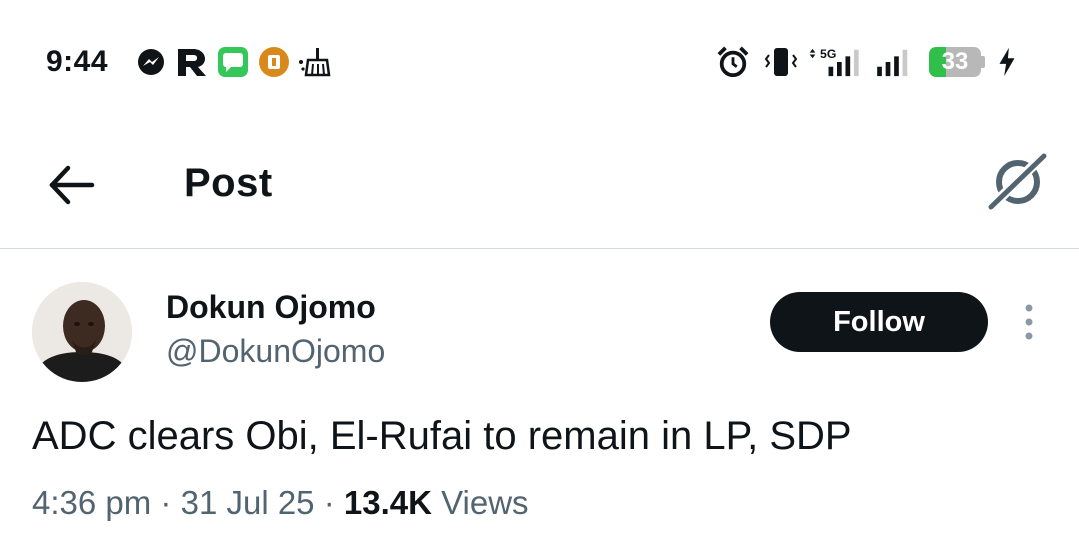  What do you see at coordinates (1007, 62) in the screenshot?
I see `charging-icon` at bounding box center [1007, 62].